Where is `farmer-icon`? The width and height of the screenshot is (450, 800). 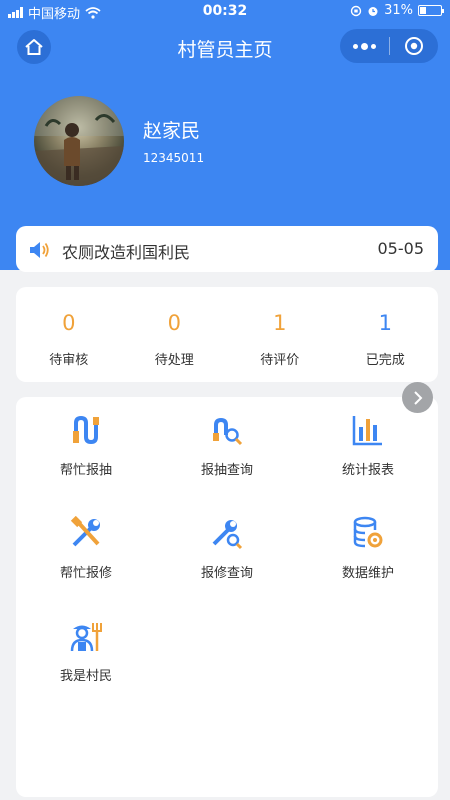
farmer-icon is located at coordinates (86, 637).